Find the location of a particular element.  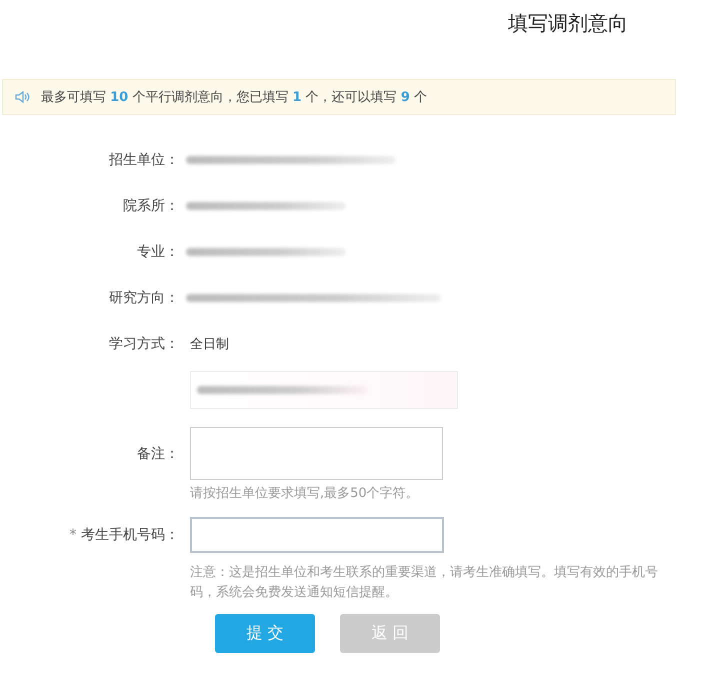

field-label: 研究方向： is located at coordinates (144, 298).